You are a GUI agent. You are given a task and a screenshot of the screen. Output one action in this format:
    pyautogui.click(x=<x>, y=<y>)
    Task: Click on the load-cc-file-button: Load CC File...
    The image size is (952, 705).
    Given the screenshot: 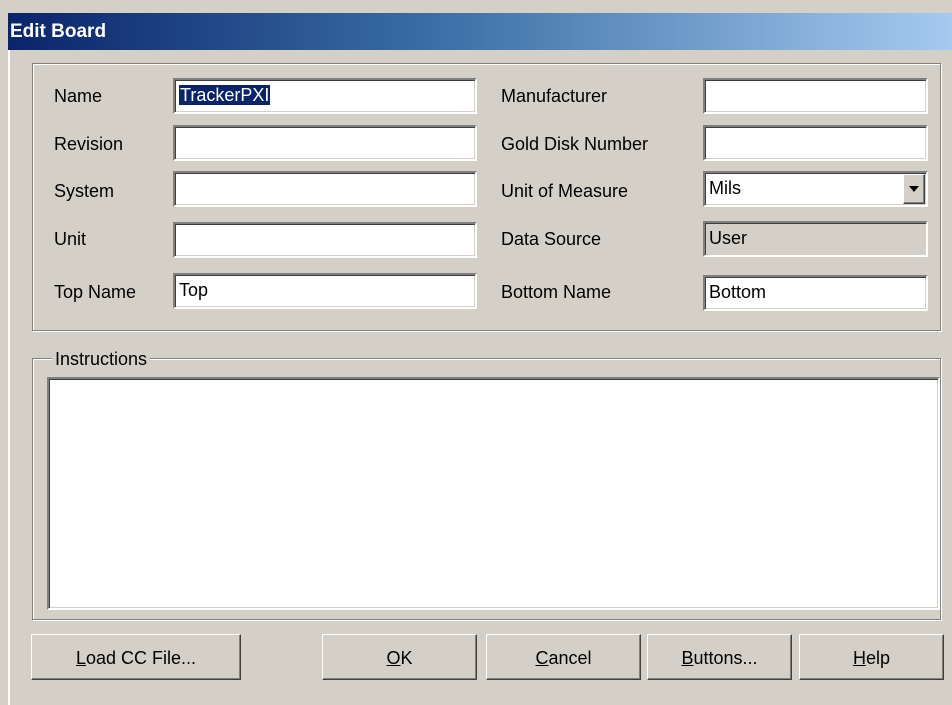 What is the action you would take?
    pyautogui.click(x=136, y=657)
    